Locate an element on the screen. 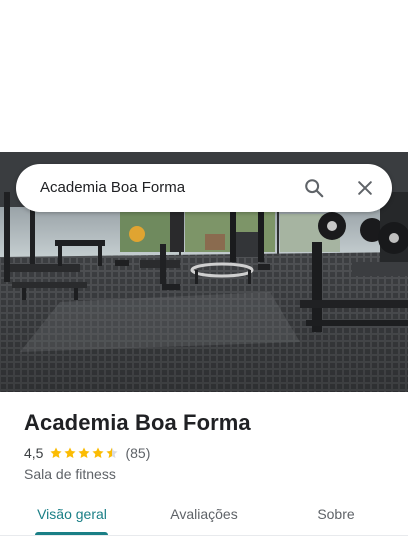 This screenshot has width=408, height=544. search-query-text: Academia Boa Forma is located at coordinates (112, 188).